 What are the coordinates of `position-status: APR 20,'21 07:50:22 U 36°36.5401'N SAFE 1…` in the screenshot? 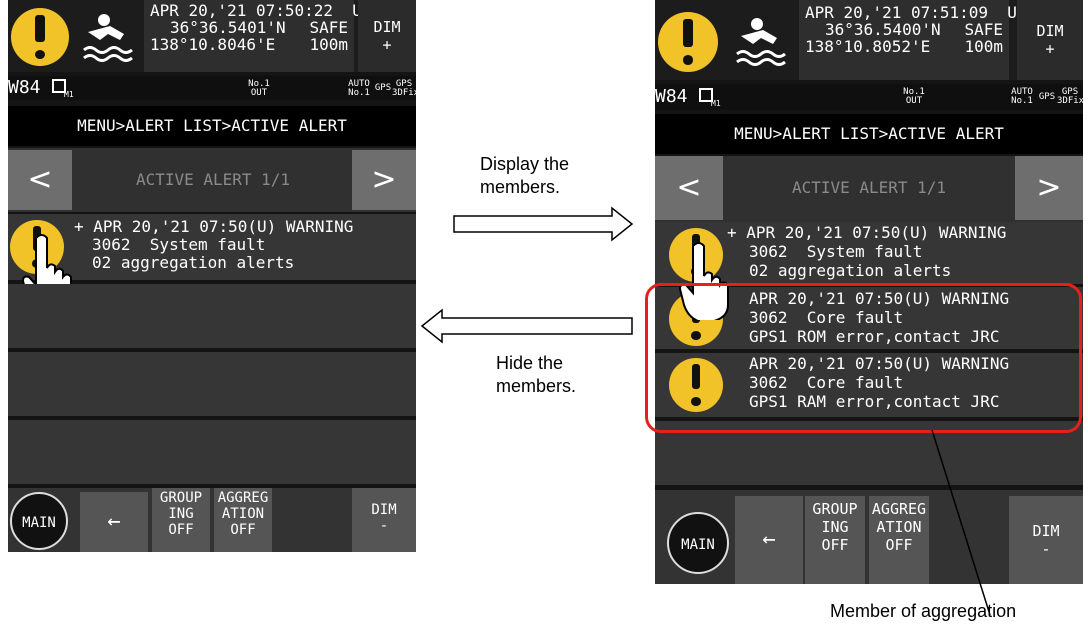 It's located at (253, 36).